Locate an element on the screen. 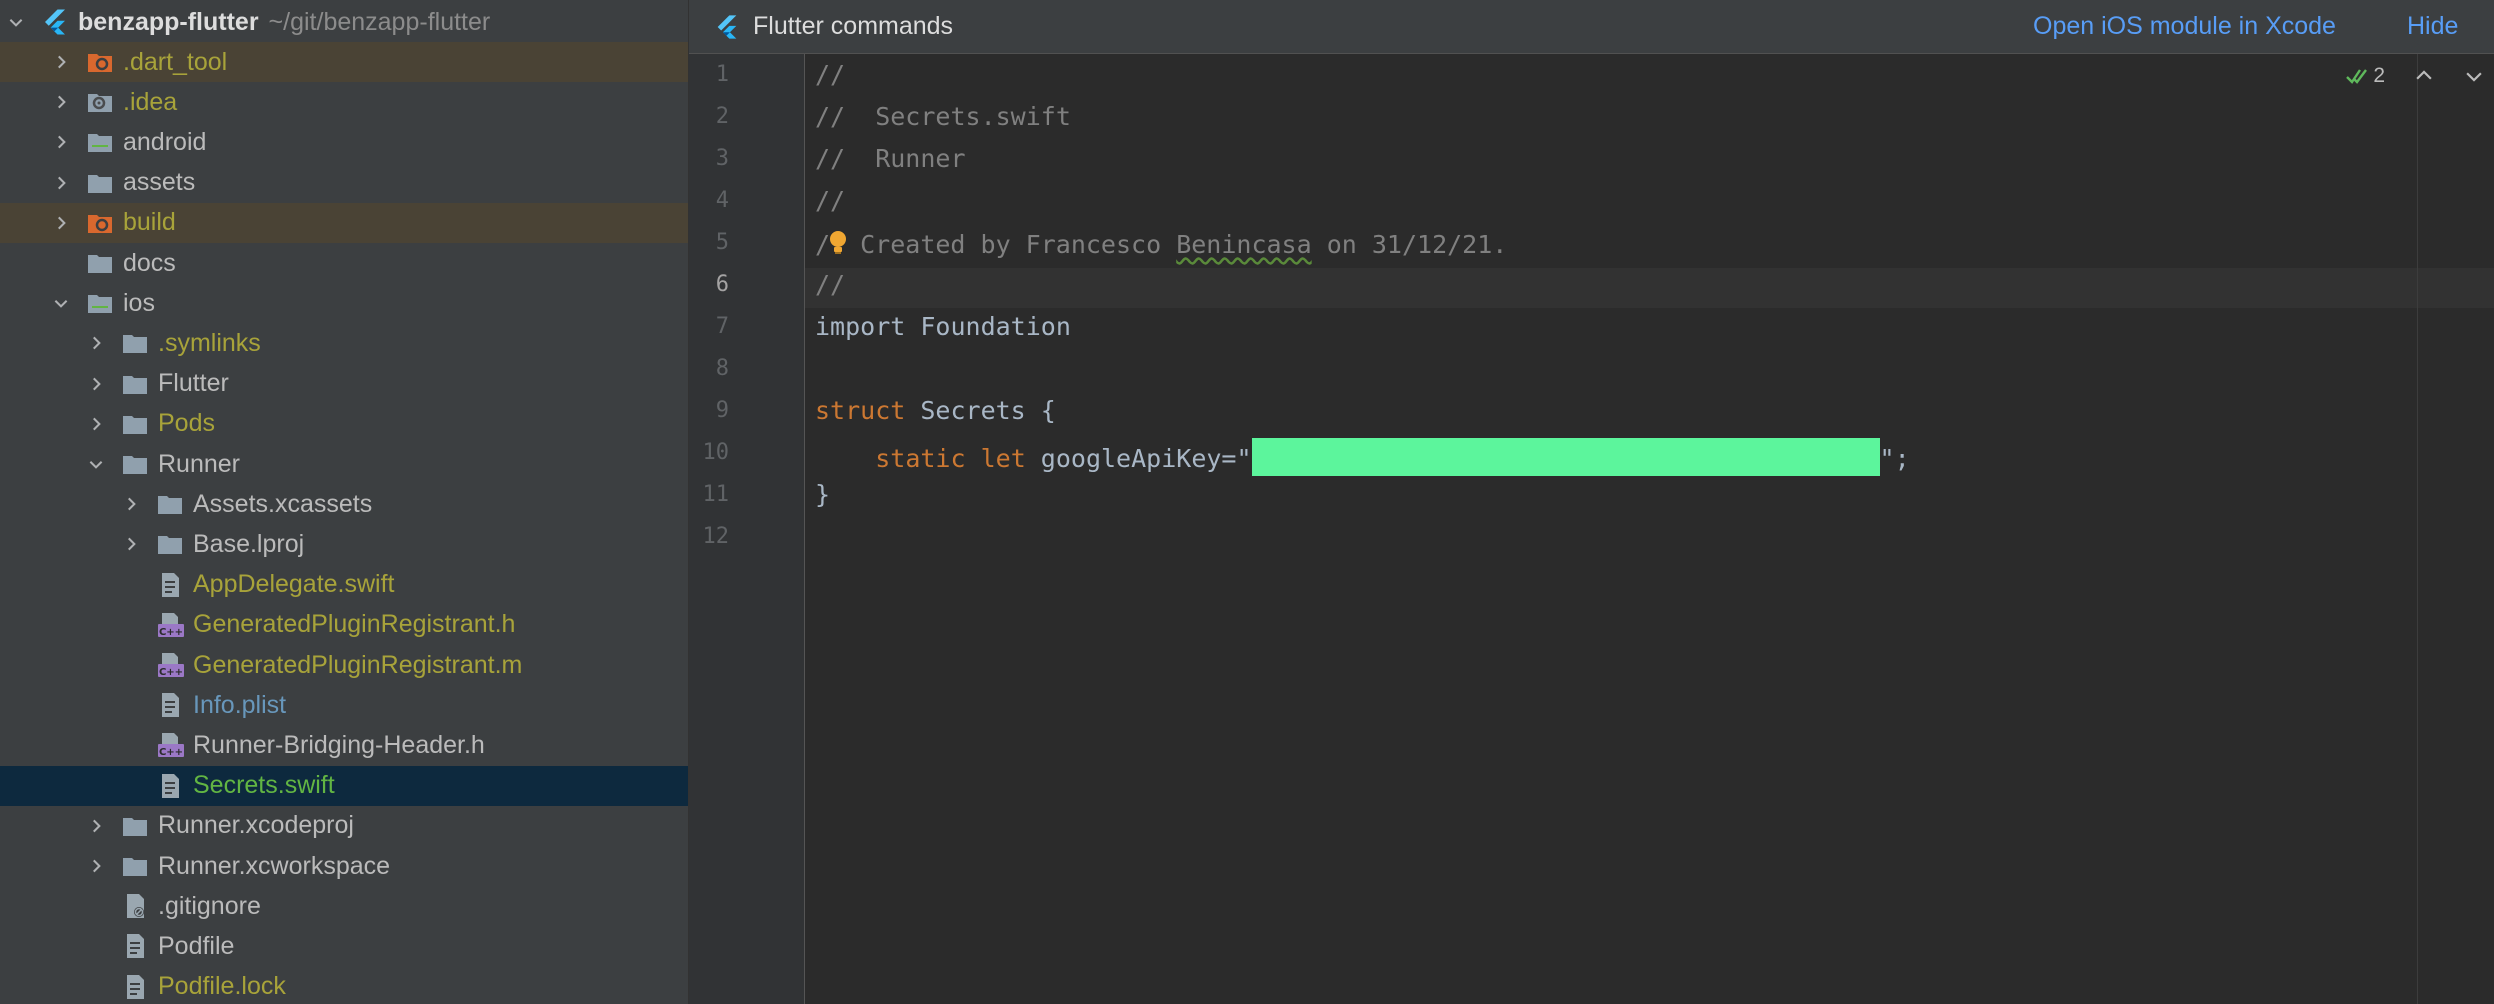 The height and width of the screenshot is (1004, 2494). tree-item-label: android is located at coordinates (165, 141).